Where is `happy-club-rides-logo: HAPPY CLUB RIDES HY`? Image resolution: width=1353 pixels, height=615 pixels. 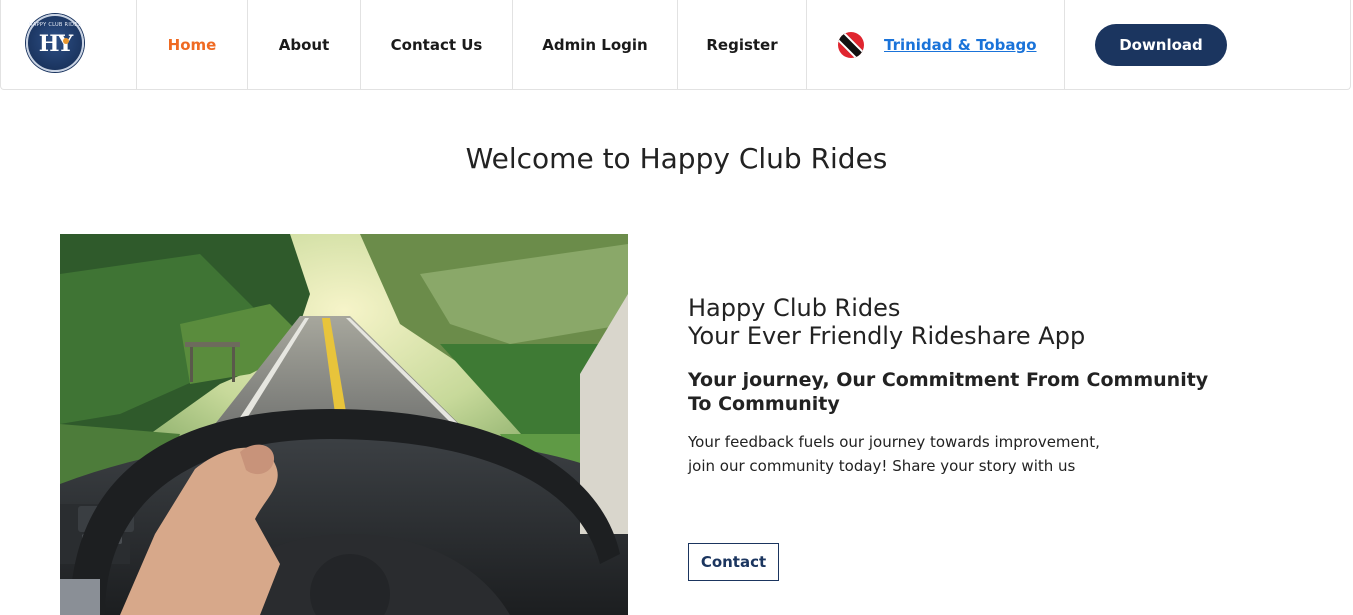 happy-club-rides-logo: HAPPY CLUB RIDES HY is located at coordinates (55, 43).